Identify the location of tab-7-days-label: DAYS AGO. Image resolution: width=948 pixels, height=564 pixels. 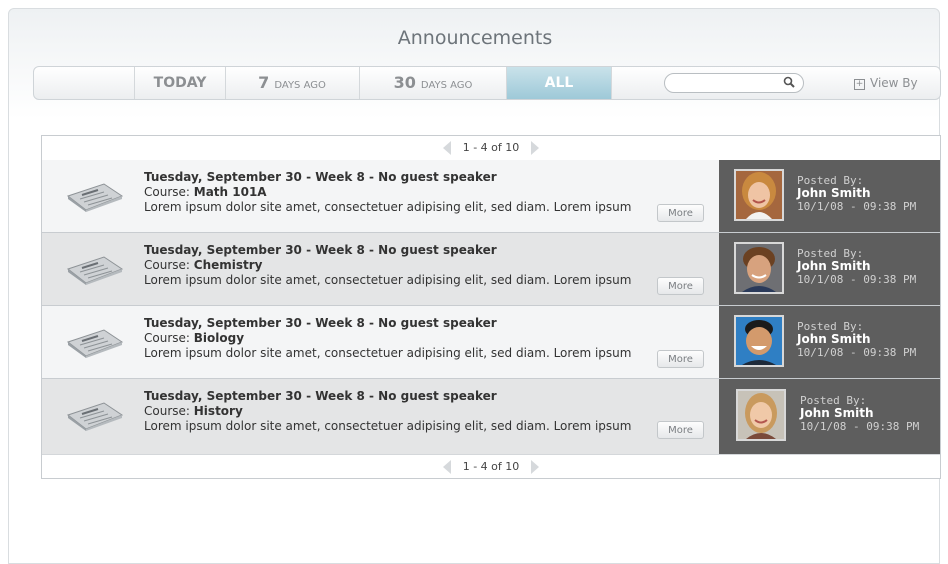
(300, 85).